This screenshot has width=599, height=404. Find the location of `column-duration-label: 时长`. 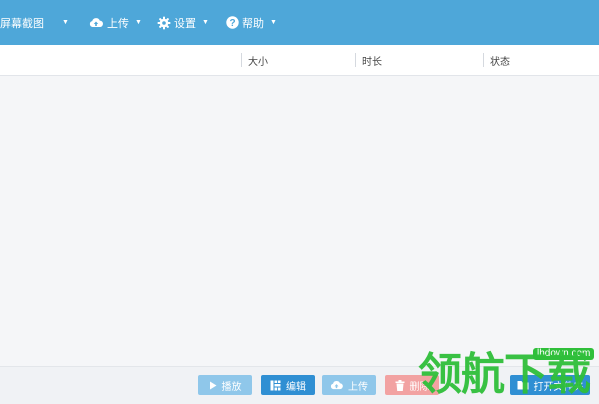

column-duration-label: 时长 is located at coordinates (372, 62).